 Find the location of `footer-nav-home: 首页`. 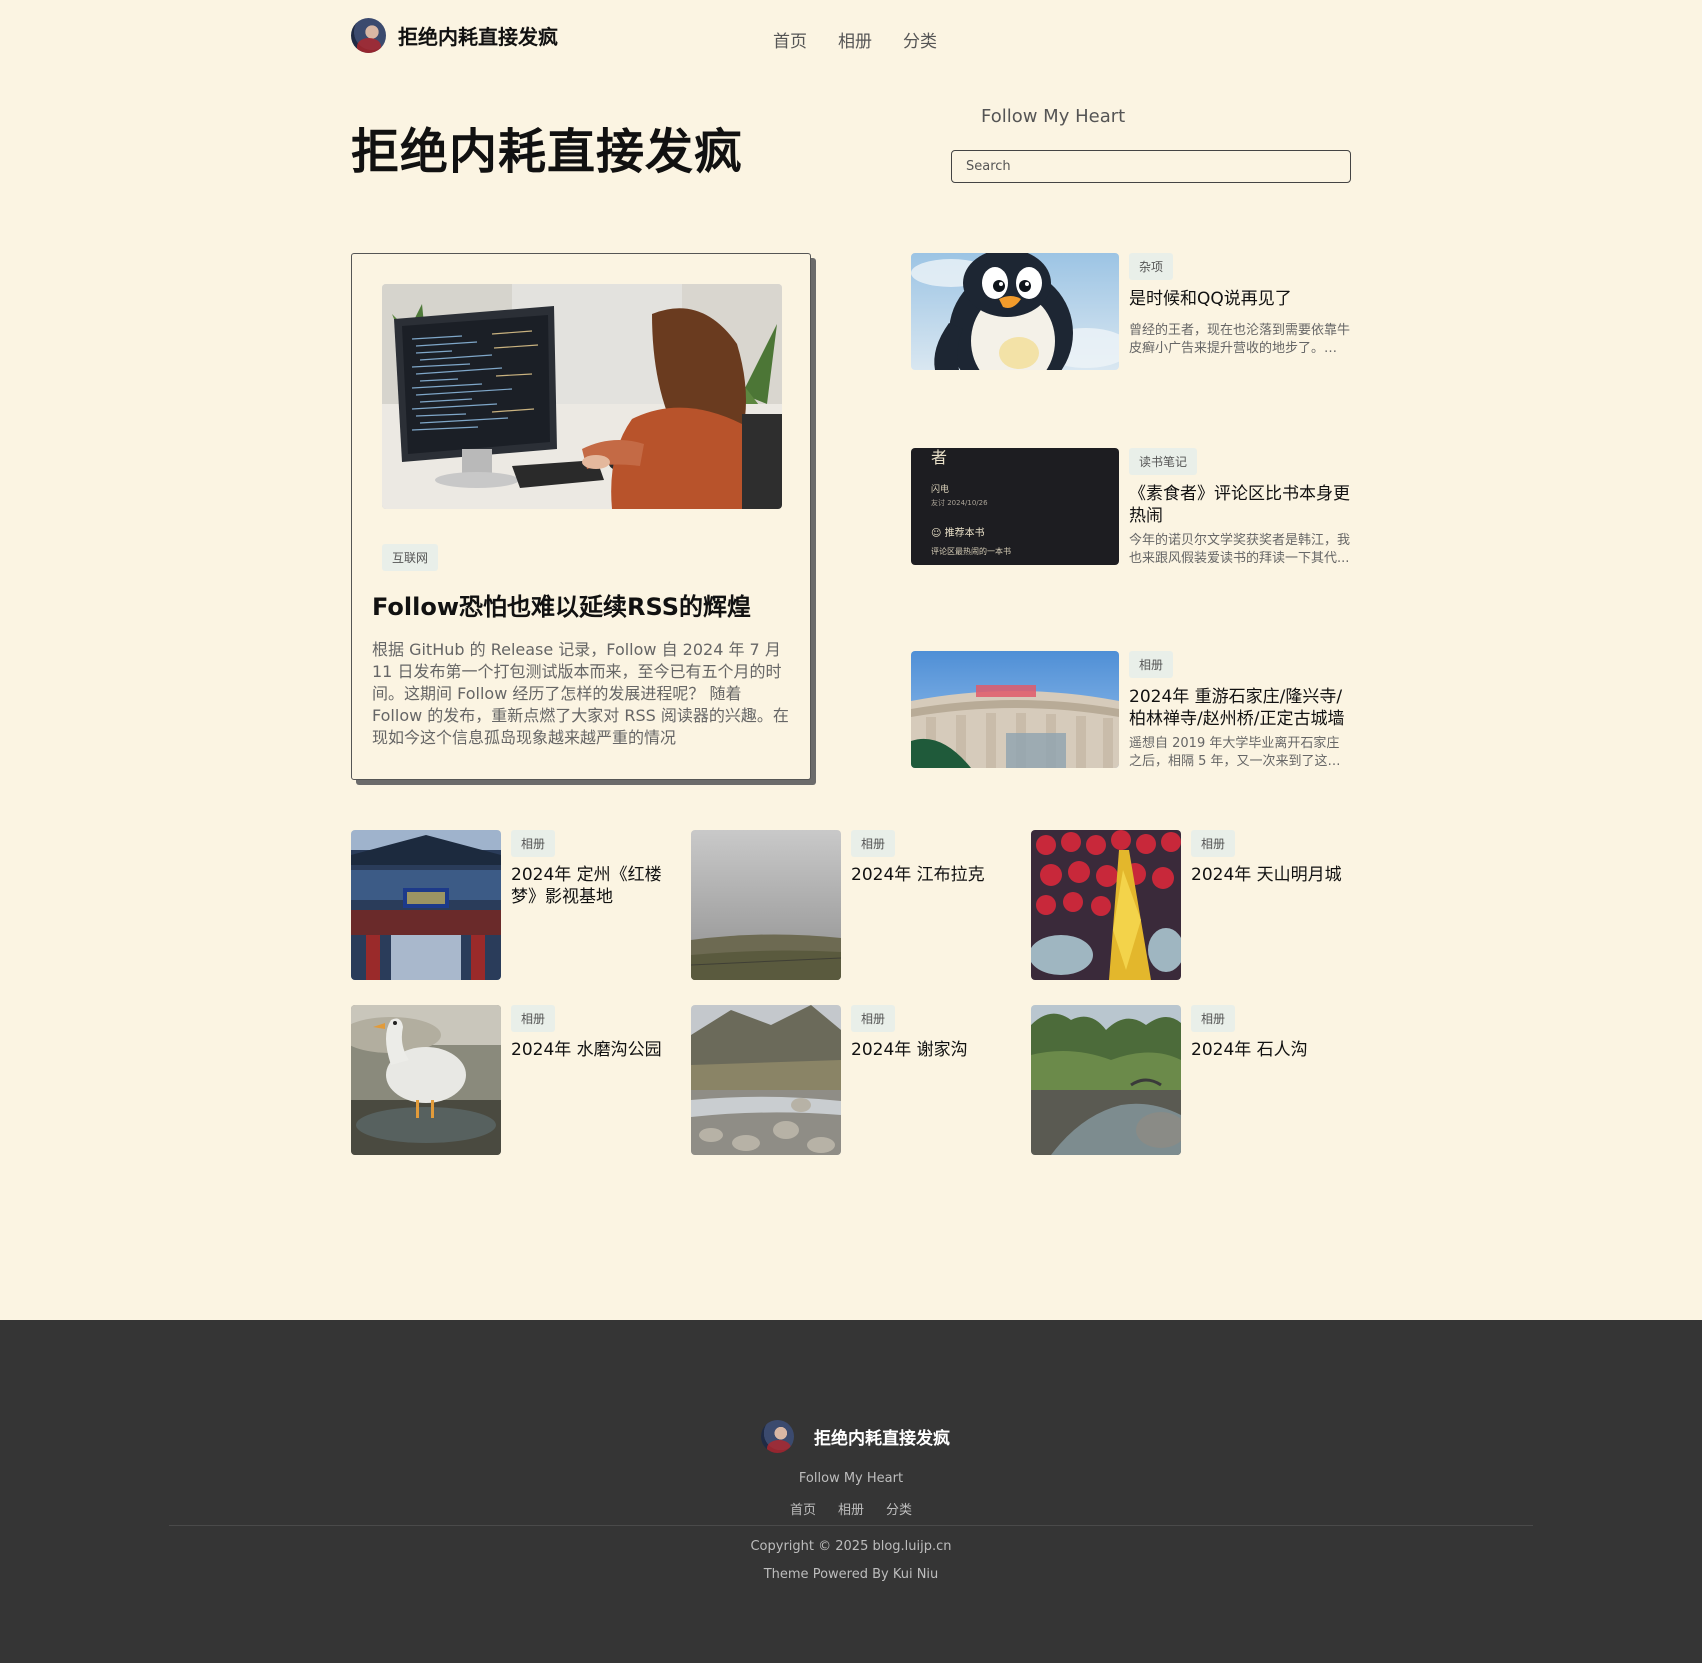

footer-nav-home: 首页 is located at coordinates (803, 1508).